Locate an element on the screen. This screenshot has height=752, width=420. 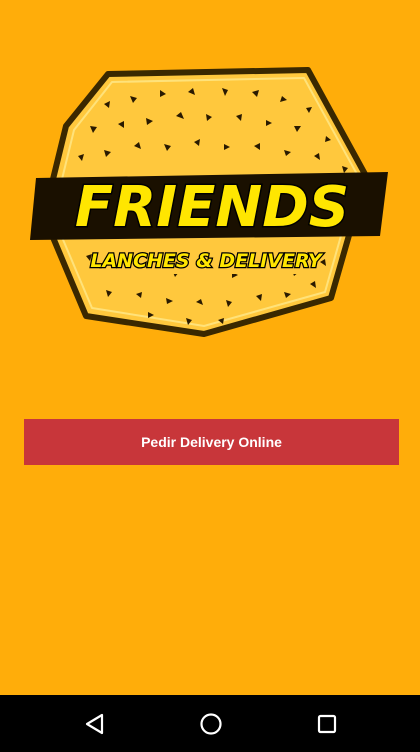
order-delivery-button: Pedir Delivery Online is located at coordinates (211, 442).